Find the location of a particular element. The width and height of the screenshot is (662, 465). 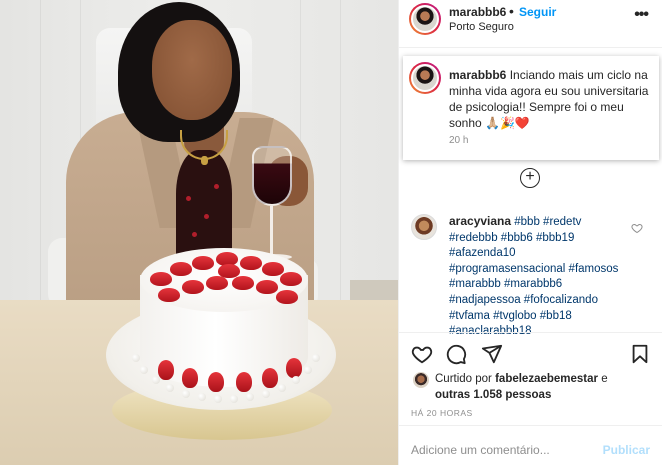

publish-button: Publicar is located at coordinates (626, 450).